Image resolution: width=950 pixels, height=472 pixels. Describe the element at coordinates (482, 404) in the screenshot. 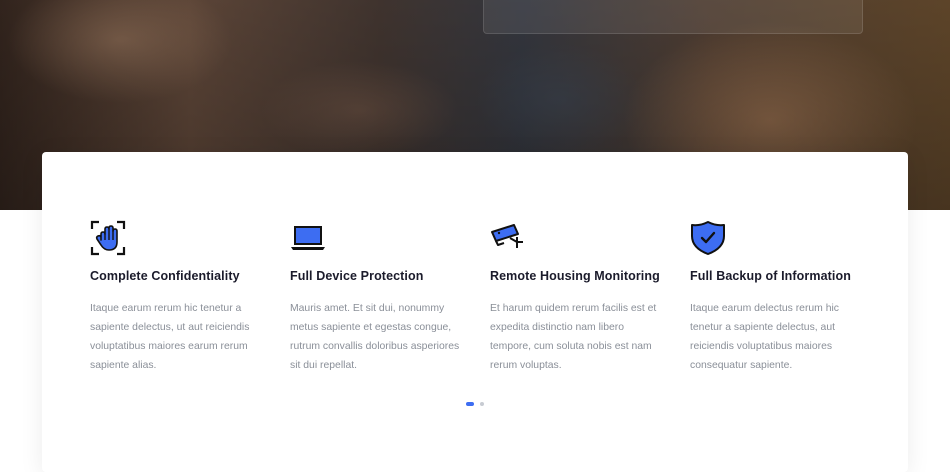

I see `pagination-dot` at that location.